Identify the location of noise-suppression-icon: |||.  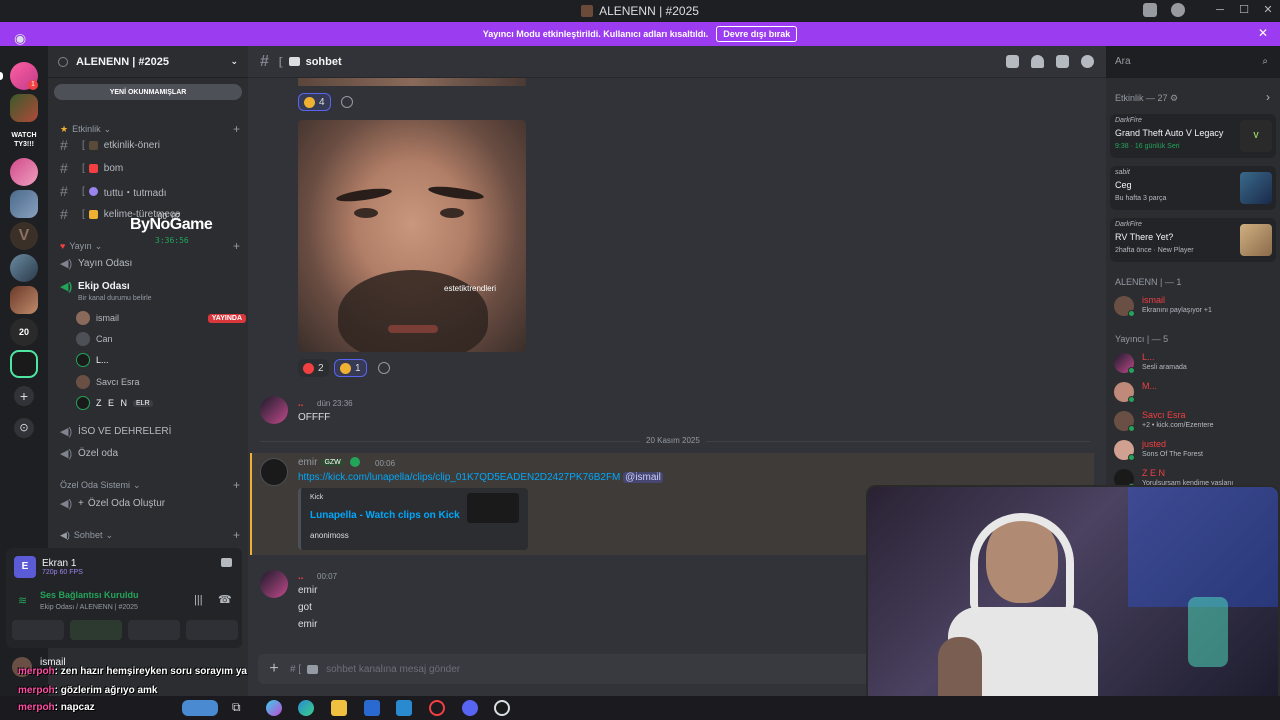
(198, 600).